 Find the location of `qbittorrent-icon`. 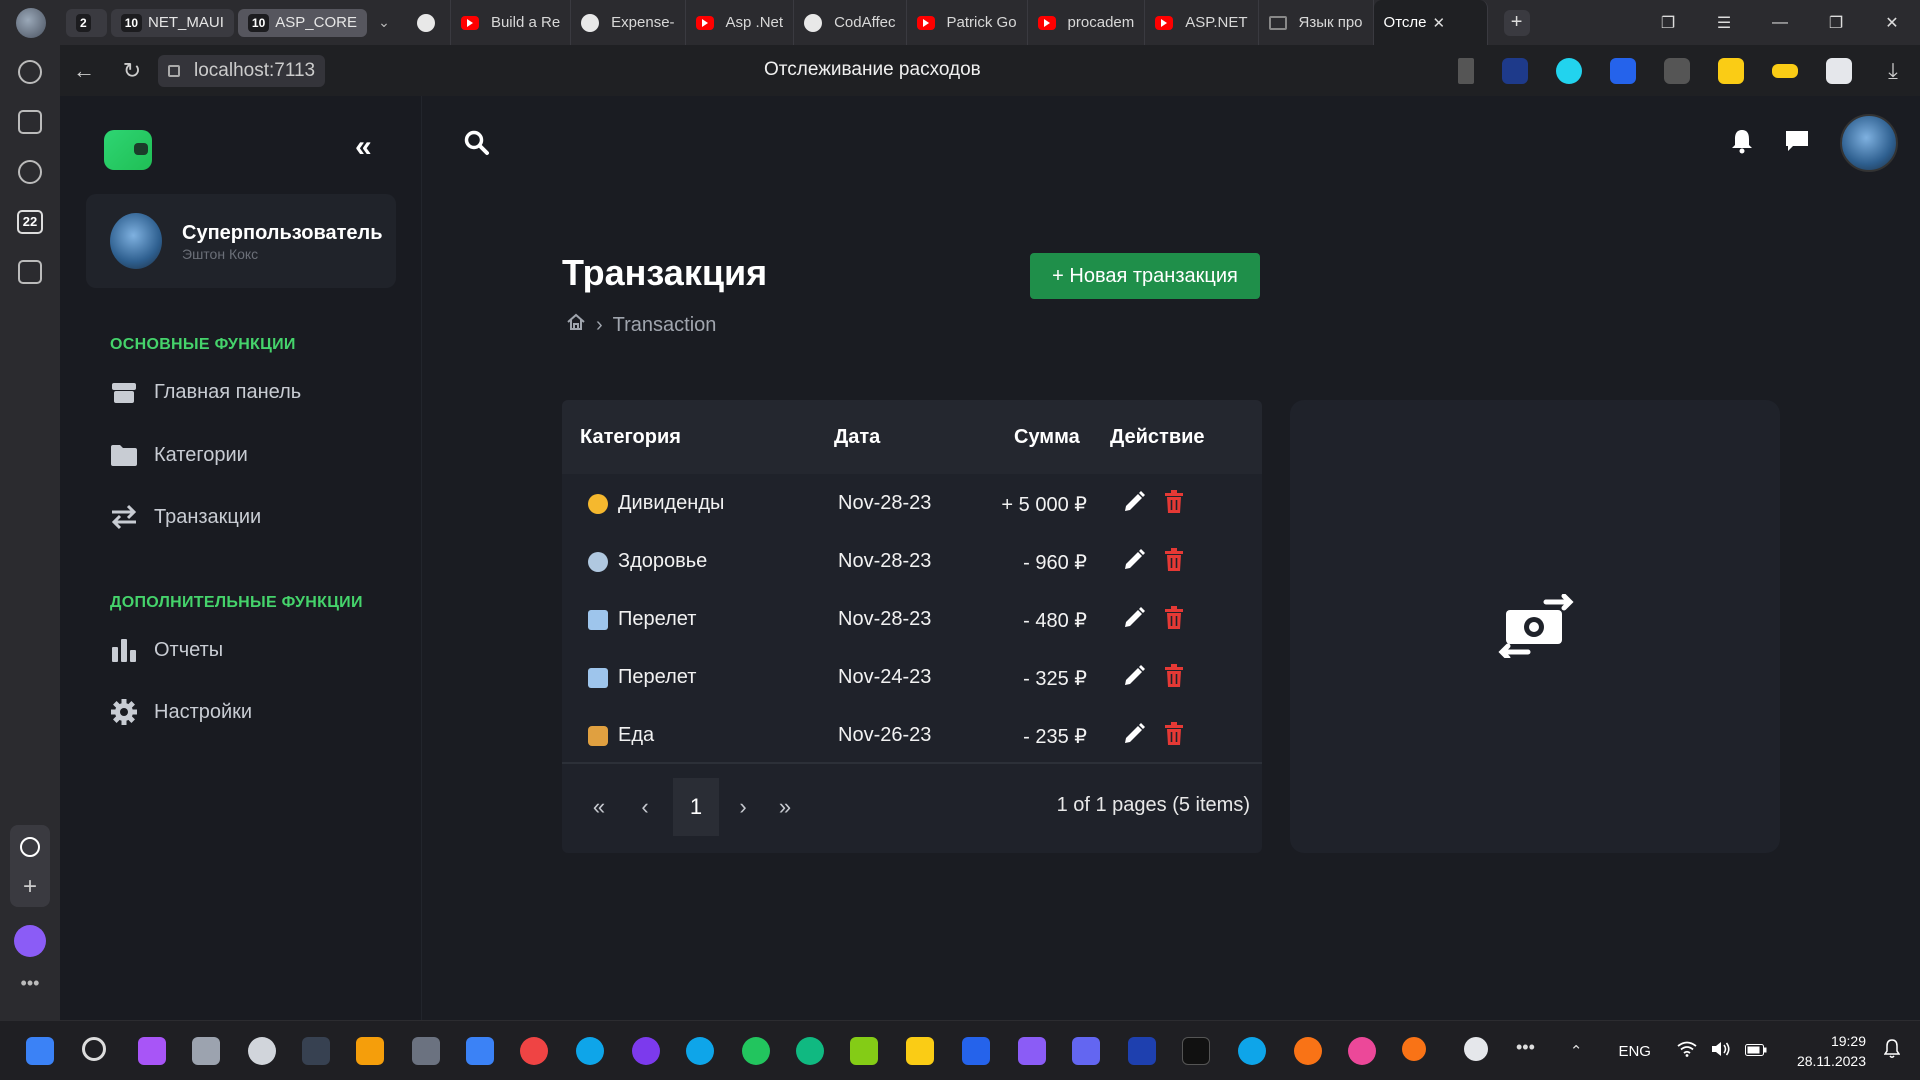

qbittorrent-icon is located at coordinates (810, 1051).